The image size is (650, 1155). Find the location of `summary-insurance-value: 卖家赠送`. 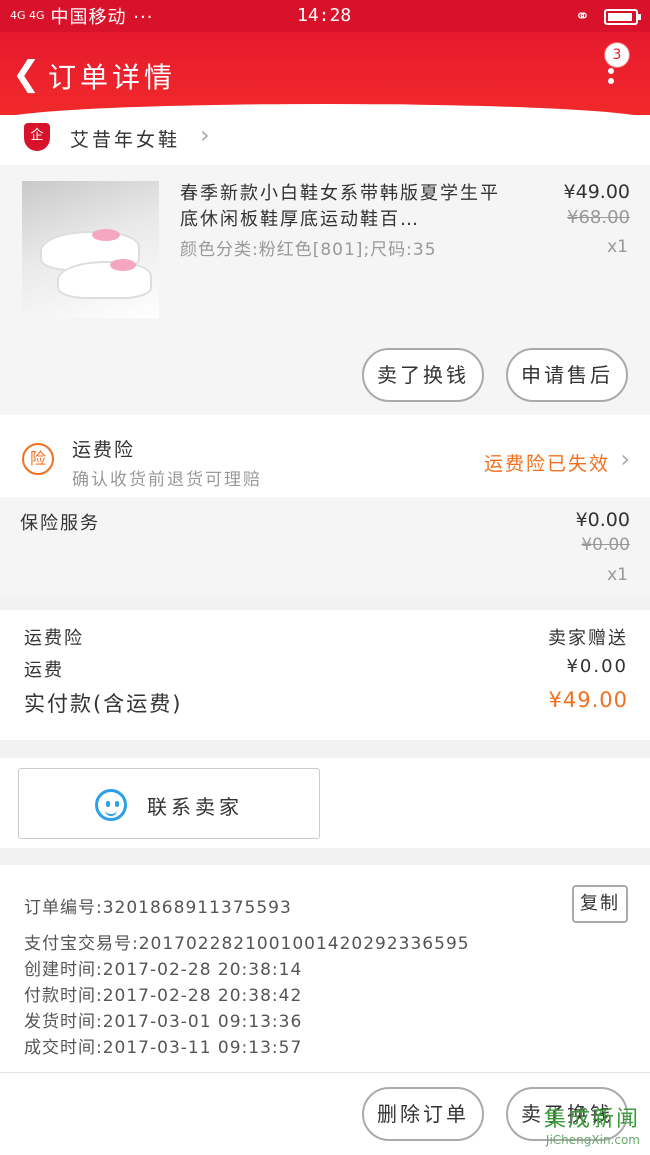

summary-insurance-value: 卖家赠送 is located at coordinates (588, 638).